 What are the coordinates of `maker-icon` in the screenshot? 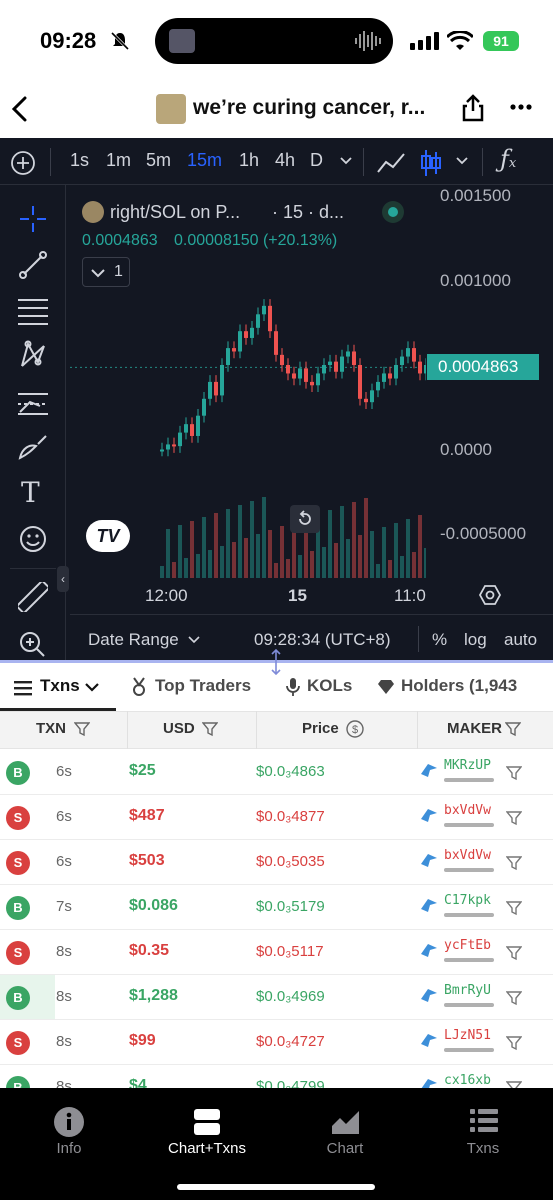 It's located at (429, 905).